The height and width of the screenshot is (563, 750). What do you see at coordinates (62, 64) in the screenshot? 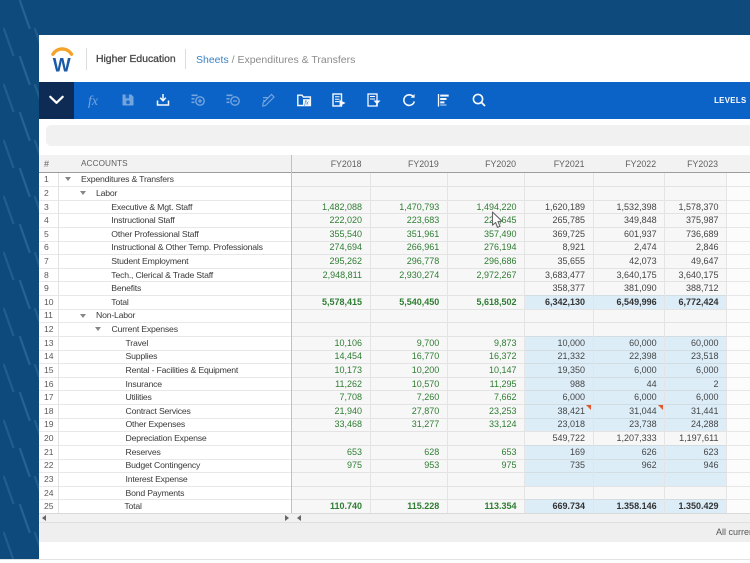
I see `svg-text: W` at bounding box center [62, 64].